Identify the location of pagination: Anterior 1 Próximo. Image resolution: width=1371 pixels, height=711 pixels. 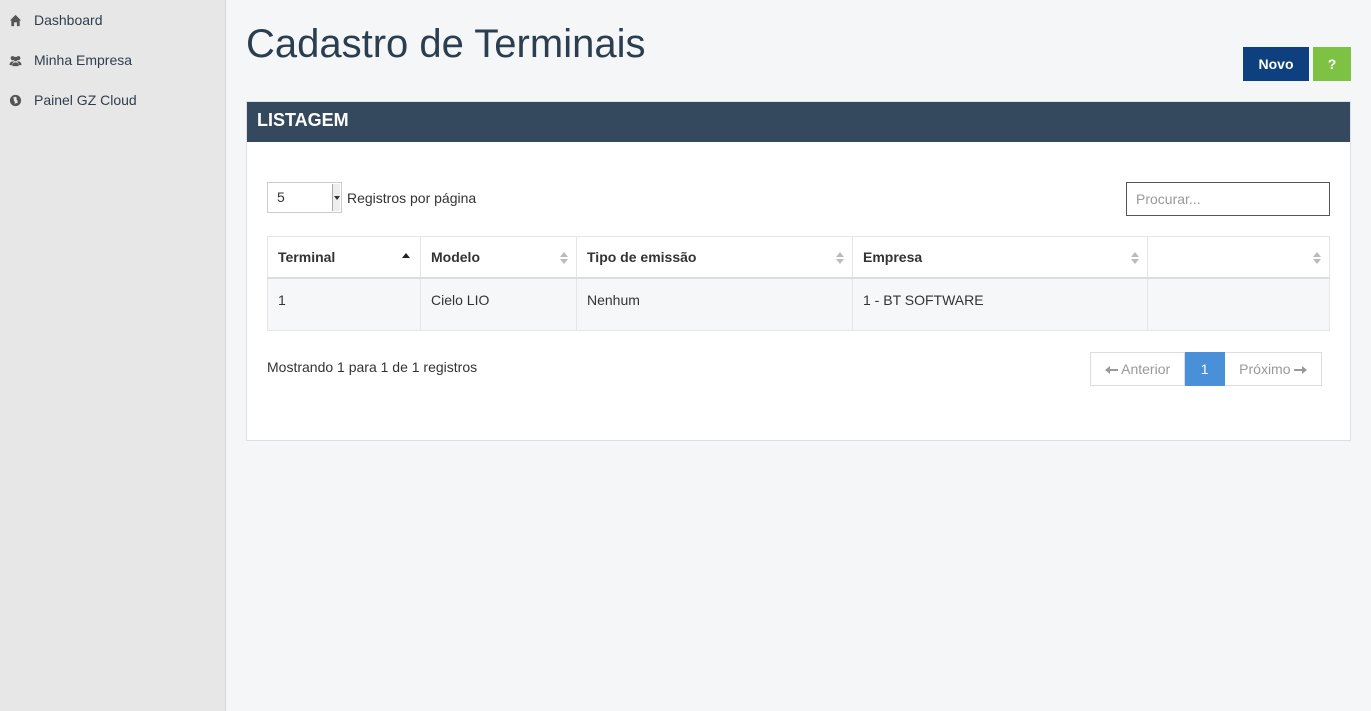
(1206, 369).